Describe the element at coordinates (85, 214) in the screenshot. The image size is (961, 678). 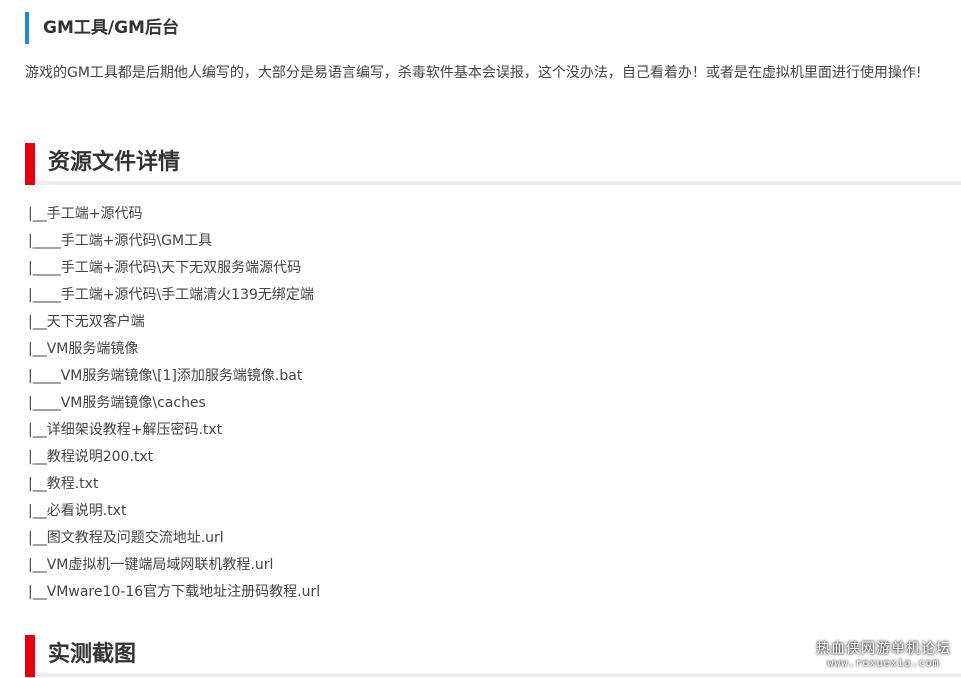
I see `file-tree-item: |__手工端+源代码` at that location.